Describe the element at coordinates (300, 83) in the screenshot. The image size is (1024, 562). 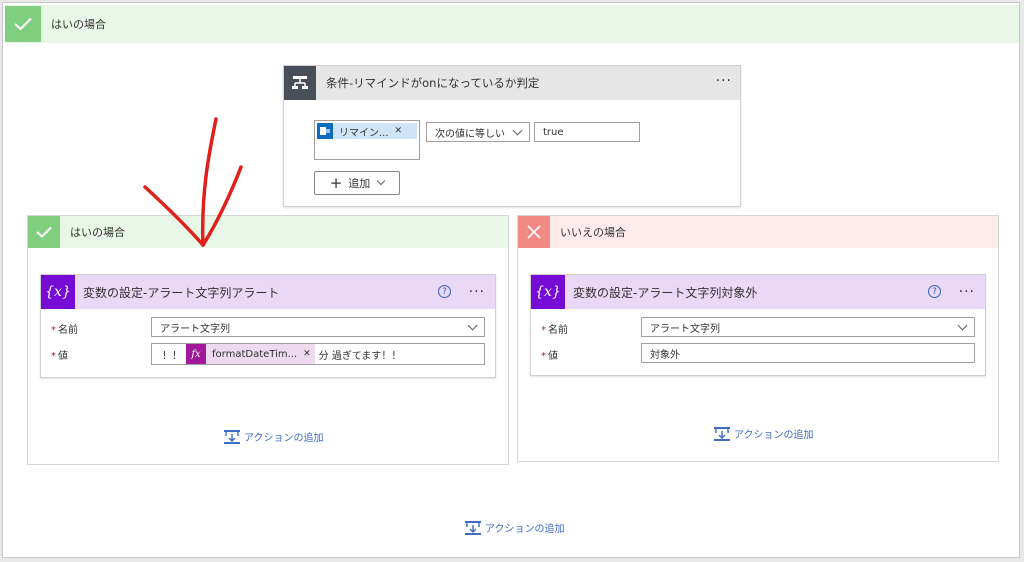
I see `condition-icon` at that location.